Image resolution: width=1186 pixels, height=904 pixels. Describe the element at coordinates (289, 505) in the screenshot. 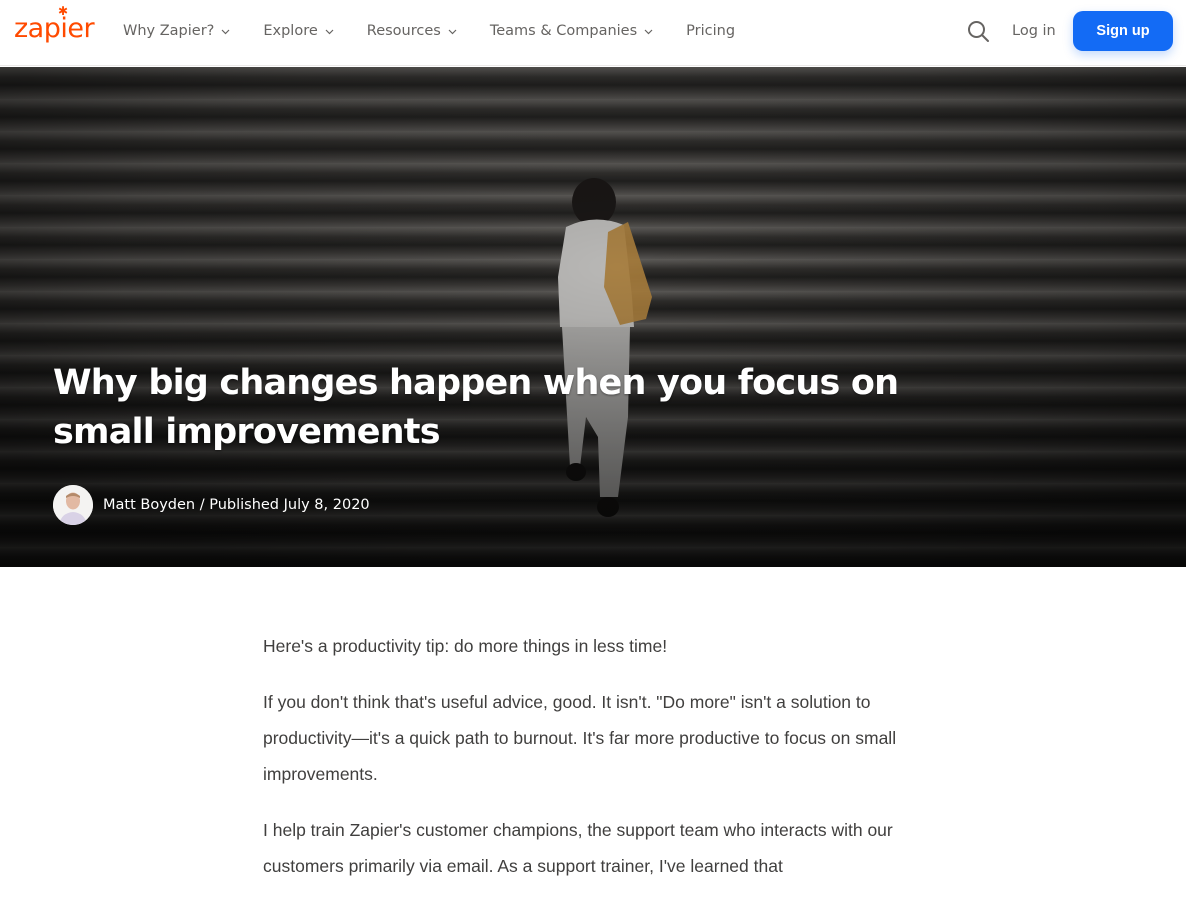

I see `publish-date: Published July 8, 2020` at that location.